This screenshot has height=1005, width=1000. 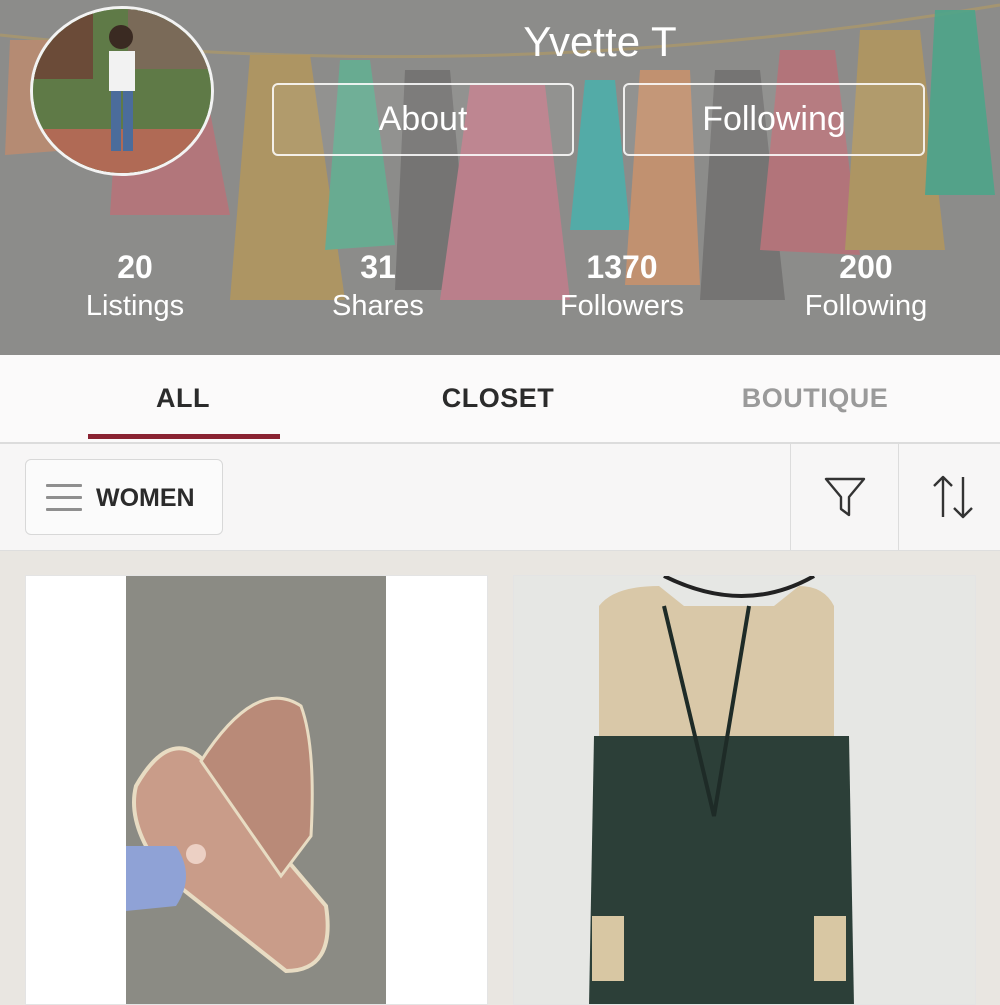 I want to click on stat-label: Shares, so click(x=378, y=306).